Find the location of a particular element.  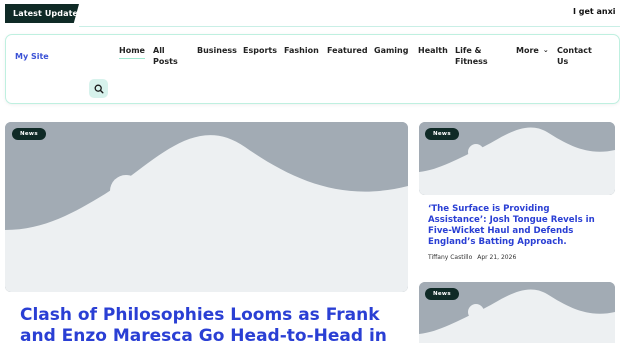

site-title: My Site is located at coordinates (32, 56).